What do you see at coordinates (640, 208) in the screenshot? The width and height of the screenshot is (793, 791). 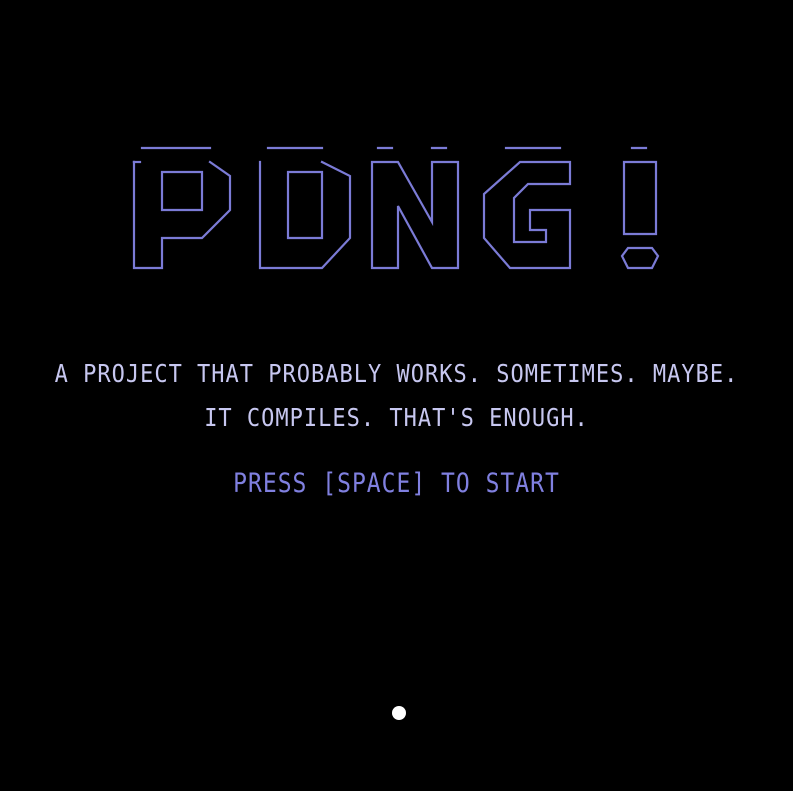 I see `logo-exclamation` at bounding box center [640, 208].